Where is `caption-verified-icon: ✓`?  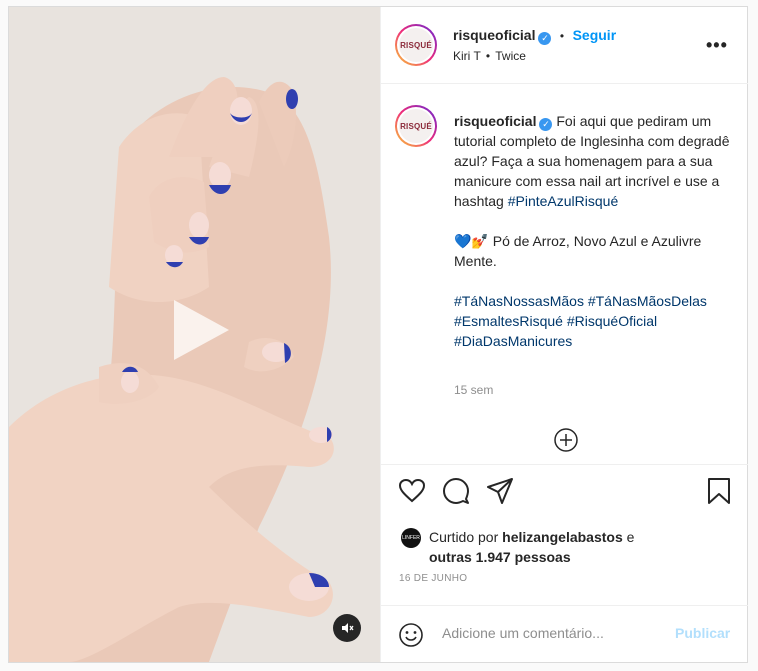
caption-verified-icon: ✓ is located at coordinates (546, 124).